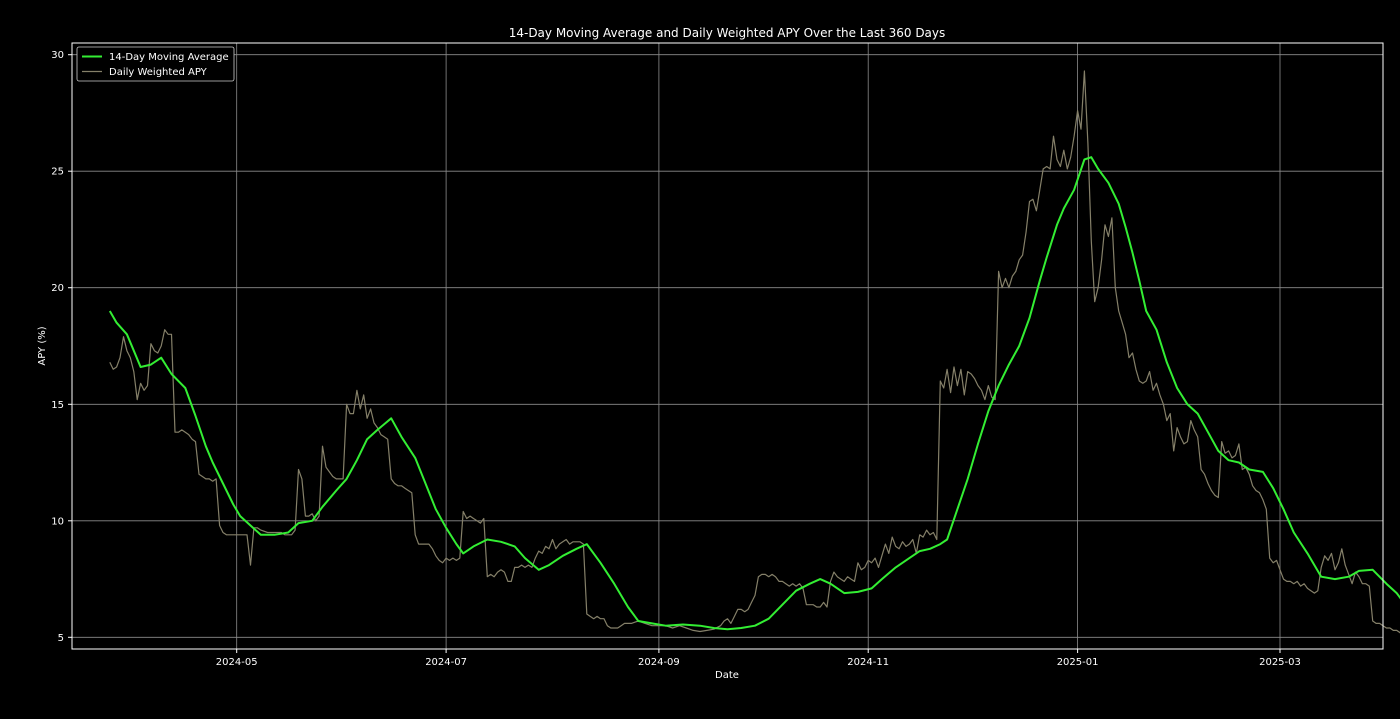  Describe the element at coordinates (57, 55) in the screenshot. I see `y-tick-label: 30` at that location.